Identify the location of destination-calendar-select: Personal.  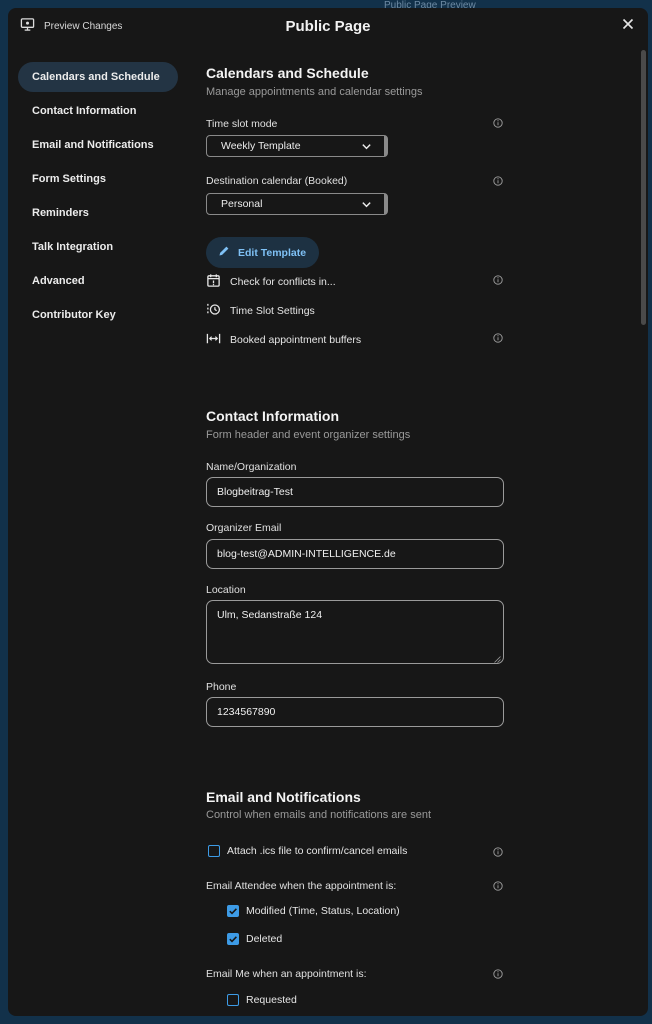
(297, 204).